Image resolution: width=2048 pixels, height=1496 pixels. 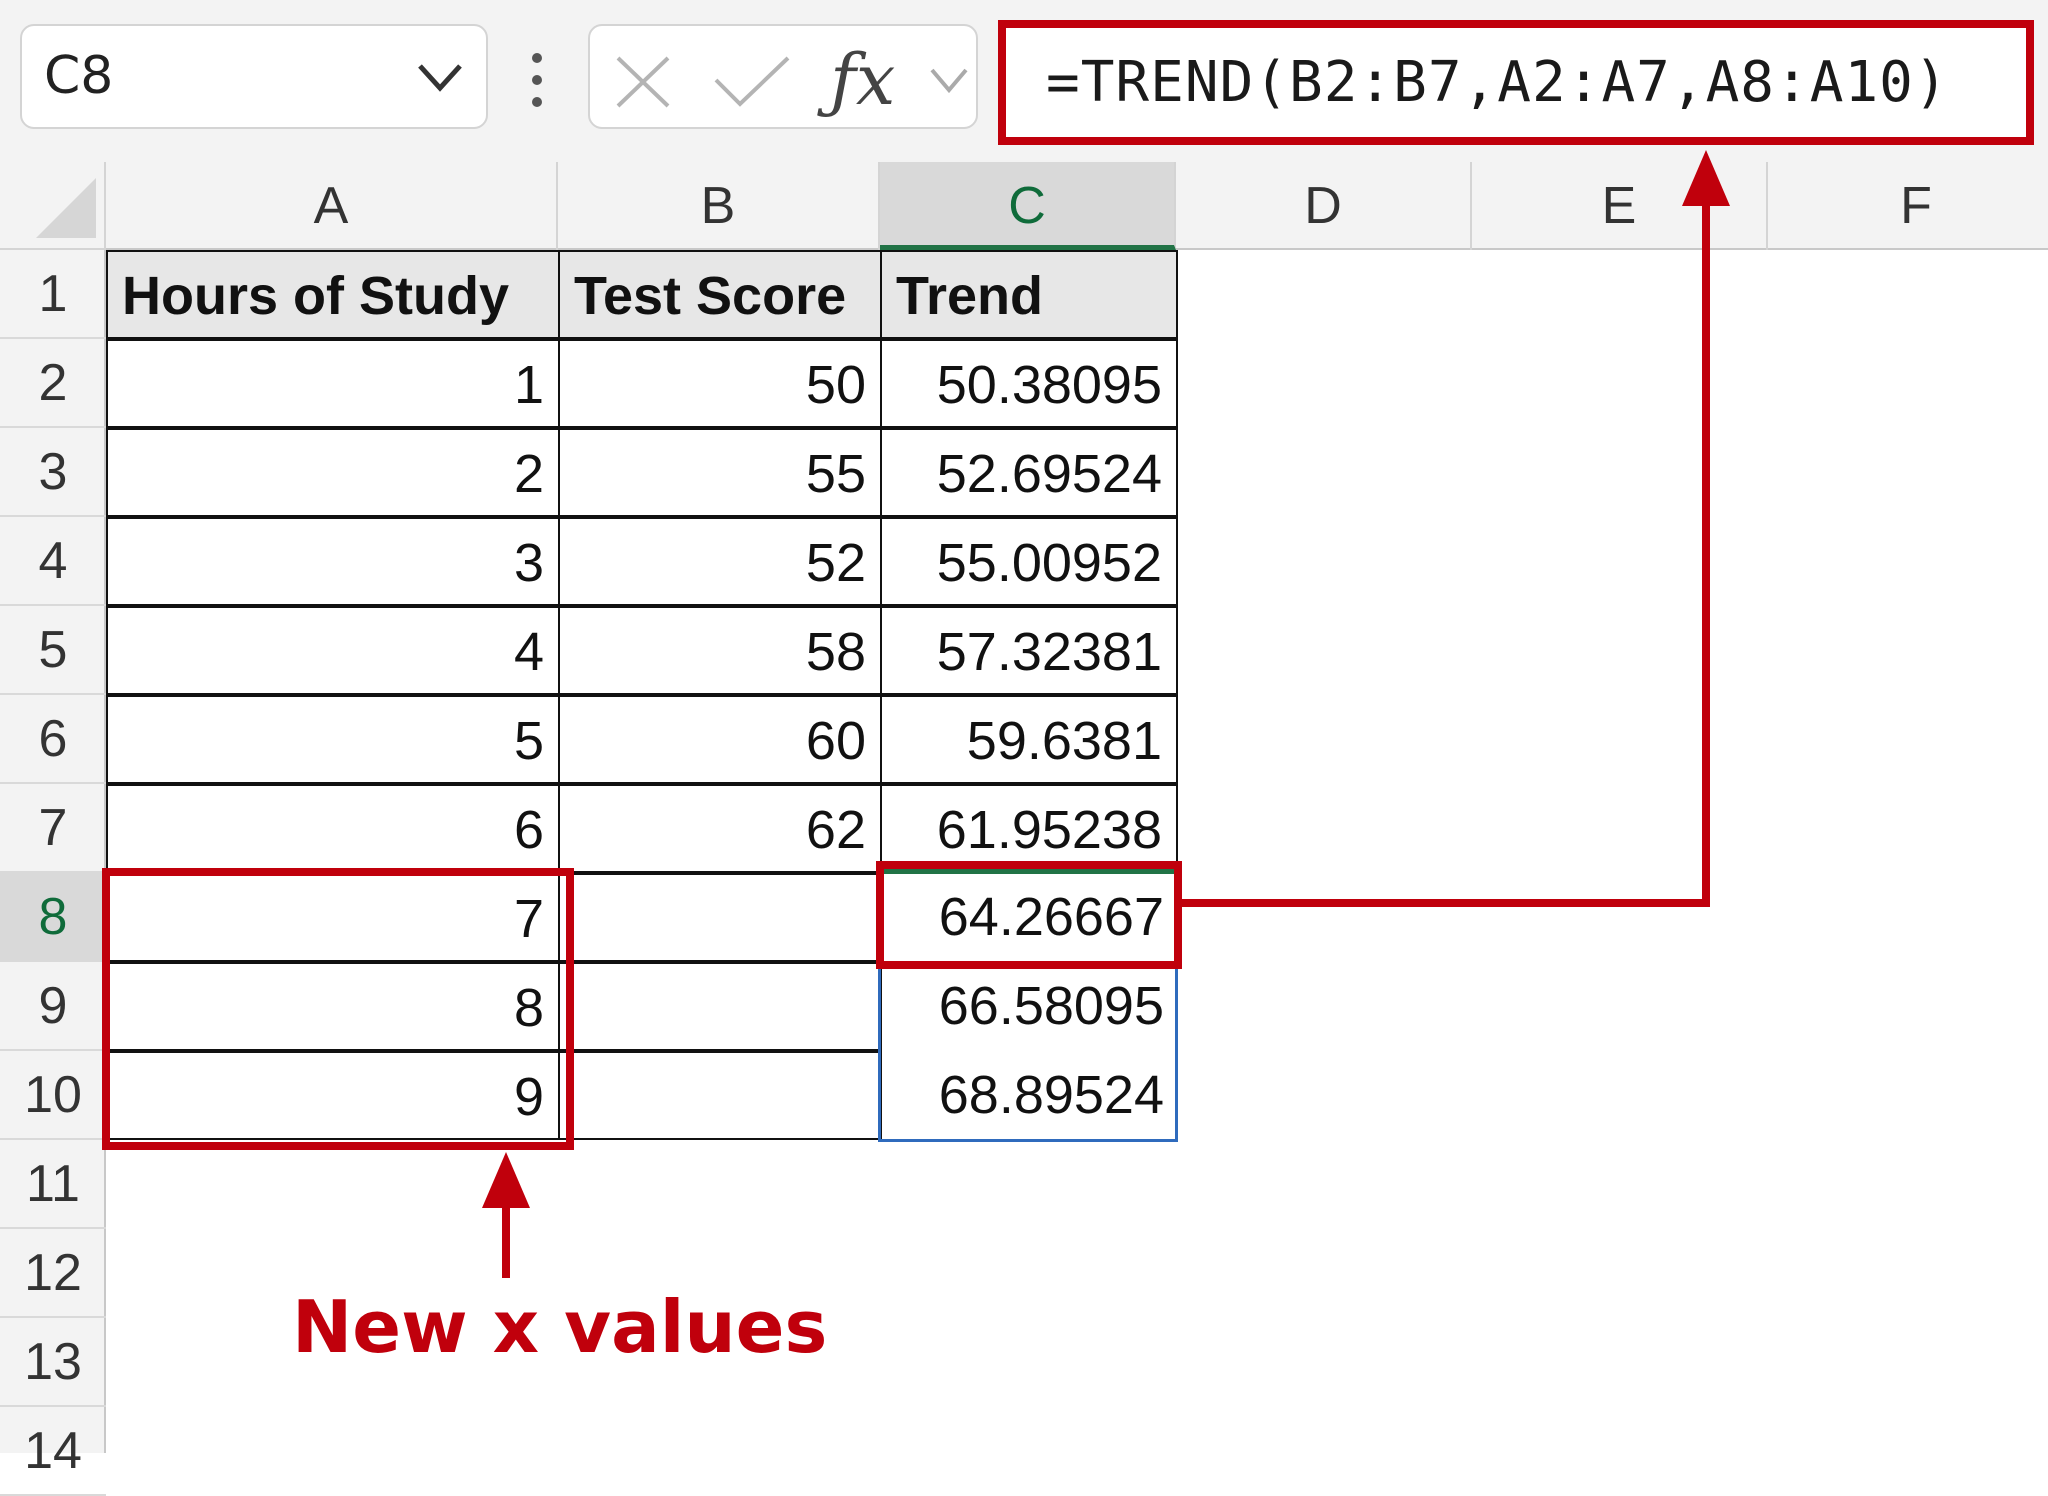 I want to click on row-header-5: 5, so click(x=53, y=650).